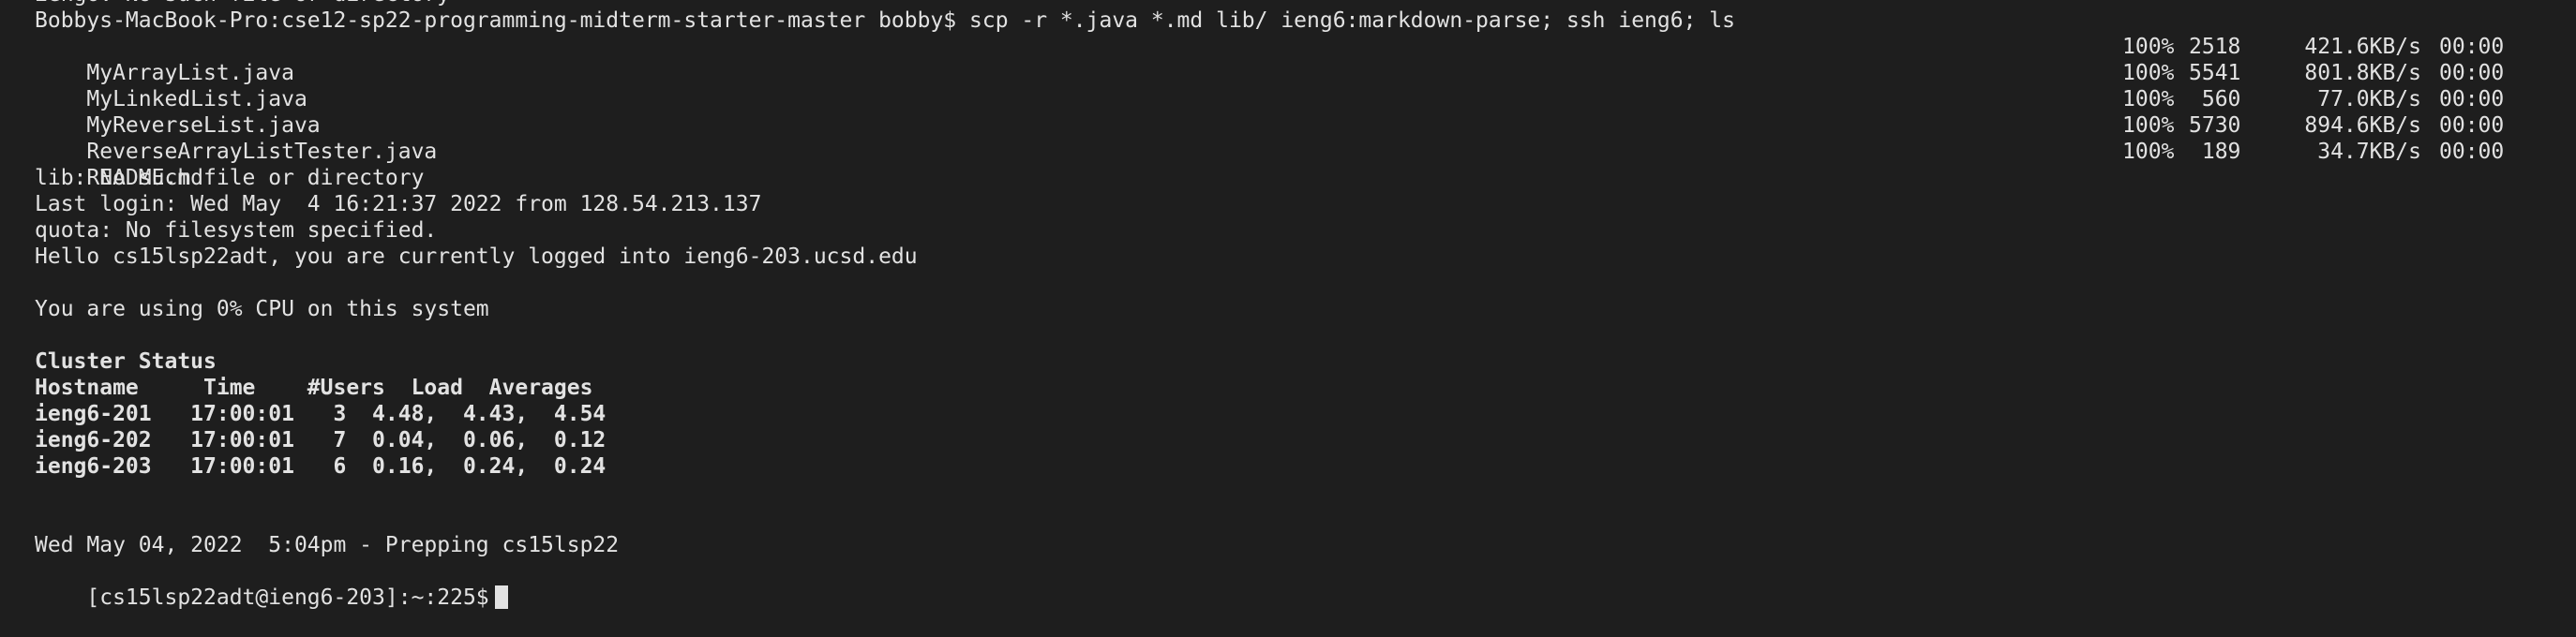 The width and height of the screenshot is (2576, 637). Describe the element at coordinates (2215, 73) in the screenshot. I see `transfer-size: 5541` at that location.